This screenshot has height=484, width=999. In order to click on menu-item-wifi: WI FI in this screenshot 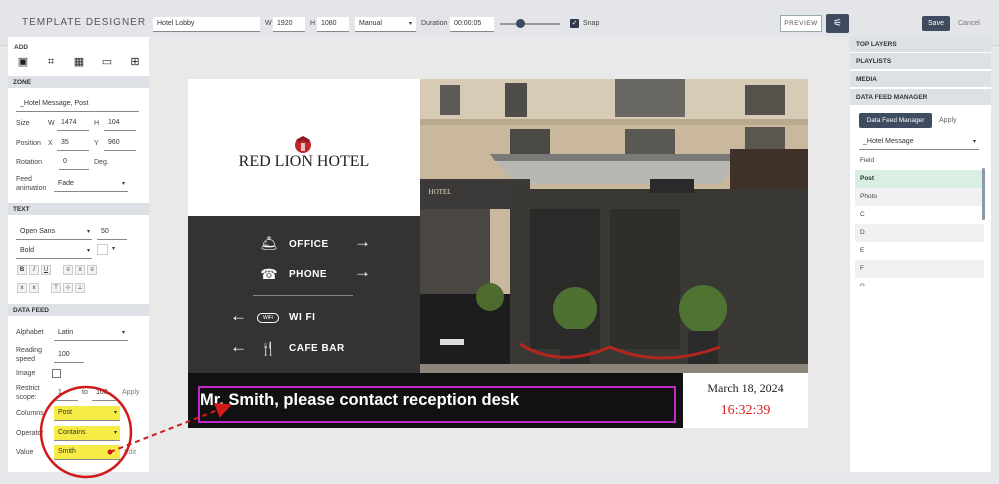, I will do `click(302, 317)`.